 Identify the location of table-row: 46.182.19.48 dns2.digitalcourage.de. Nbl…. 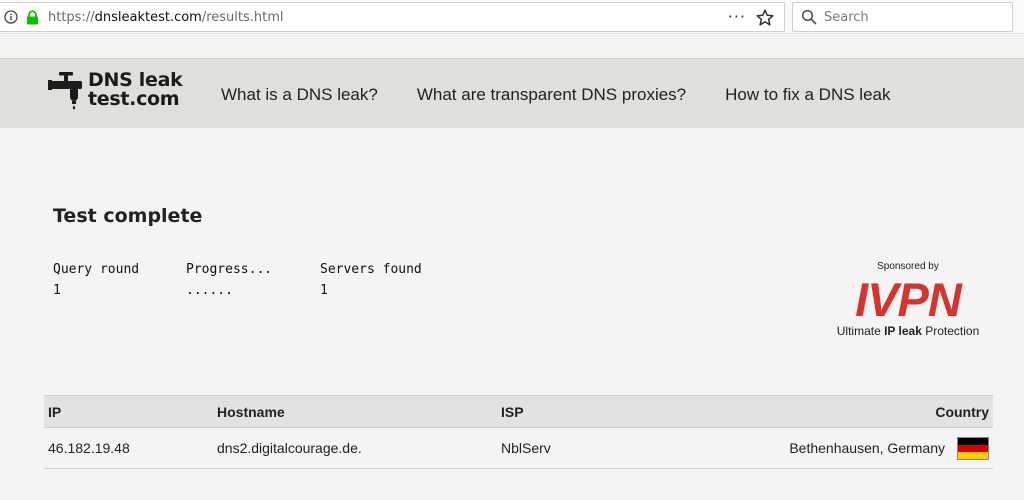
(518, 448).